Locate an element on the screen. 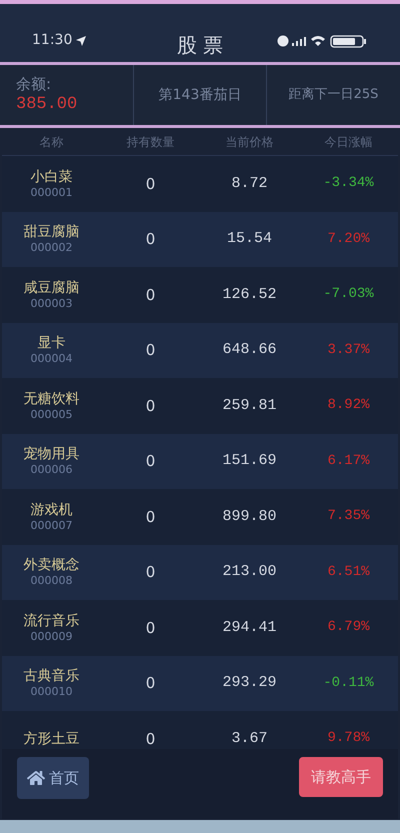  price-change: -0.11% is located at coordinates (348, 683).